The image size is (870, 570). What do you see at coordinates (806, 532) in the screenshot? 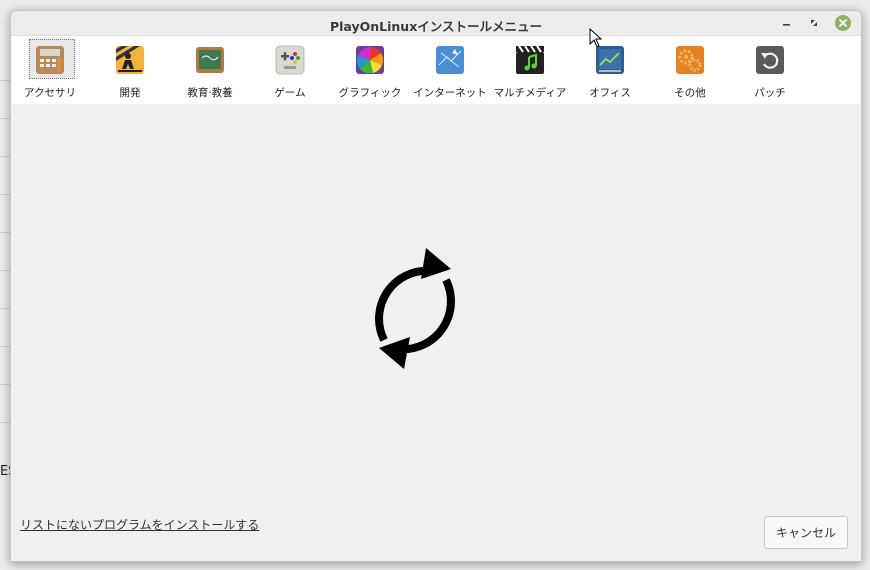
I see `cancel-button: キャンセル` at bounding box center [806, 532].